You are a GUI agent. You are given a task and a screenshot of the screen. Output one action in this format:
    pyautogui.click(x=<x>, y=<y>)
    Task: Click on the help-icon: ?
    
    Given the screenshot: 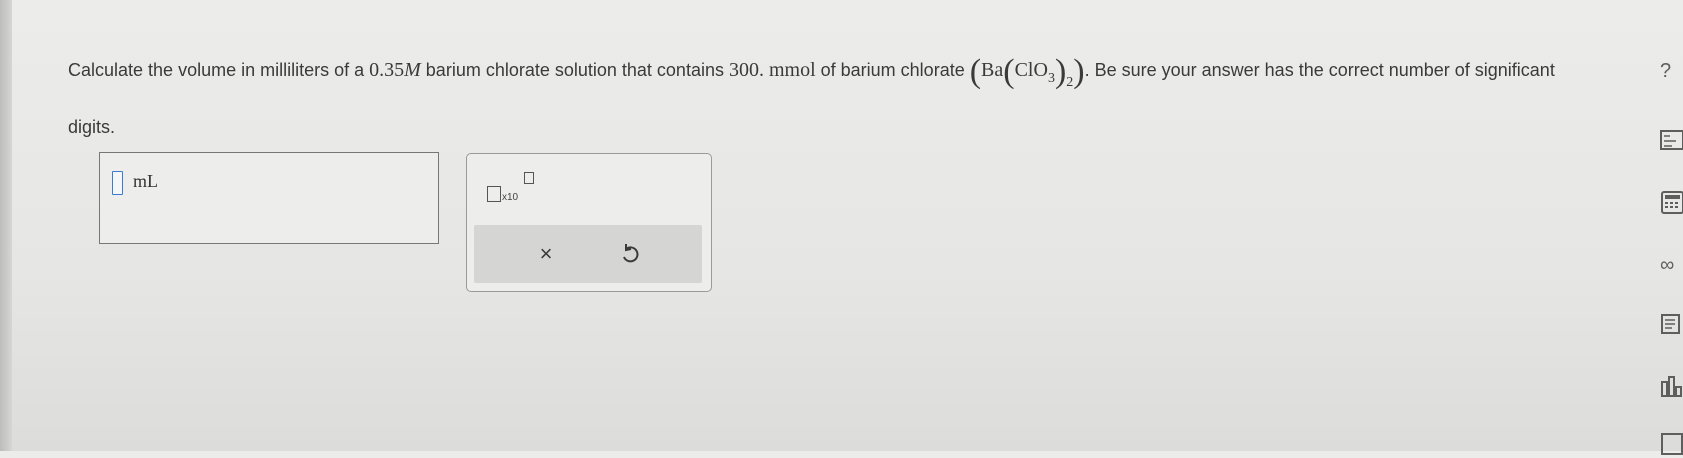 What is the action you would take?
    pyautogui.click(x=1671, y=71)
    